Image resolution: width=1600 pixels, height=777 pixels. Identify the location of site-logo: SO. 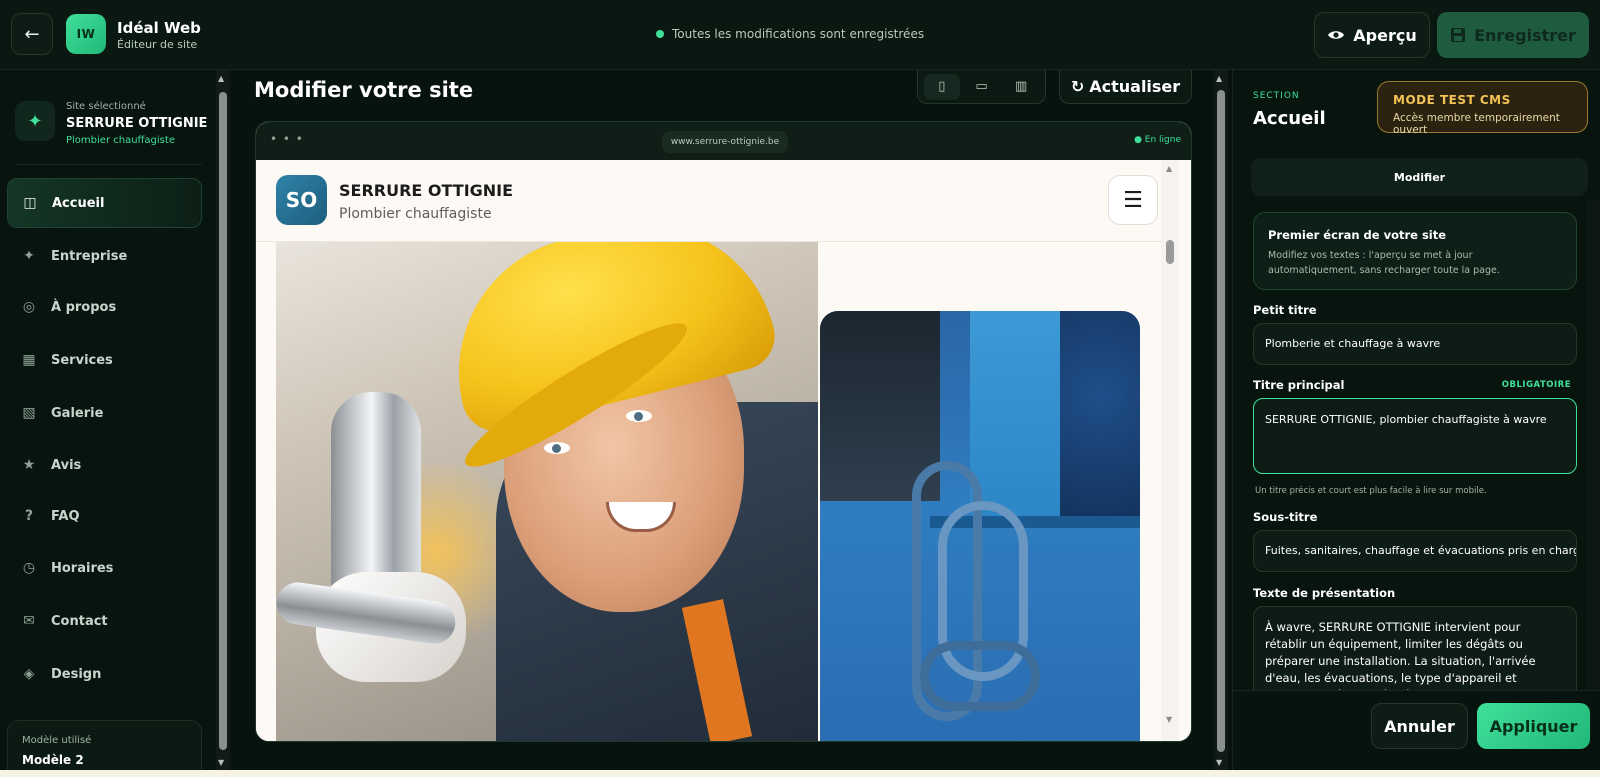
(301, 200).